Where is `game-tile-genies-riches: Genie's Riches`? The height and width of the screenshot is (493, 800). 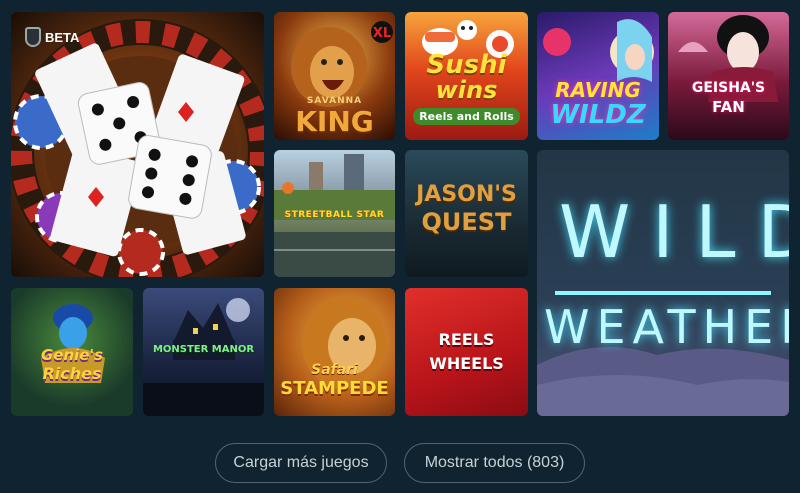 game-tile-genies-riches: Genie's Riches is located at coordinates (72, 352).